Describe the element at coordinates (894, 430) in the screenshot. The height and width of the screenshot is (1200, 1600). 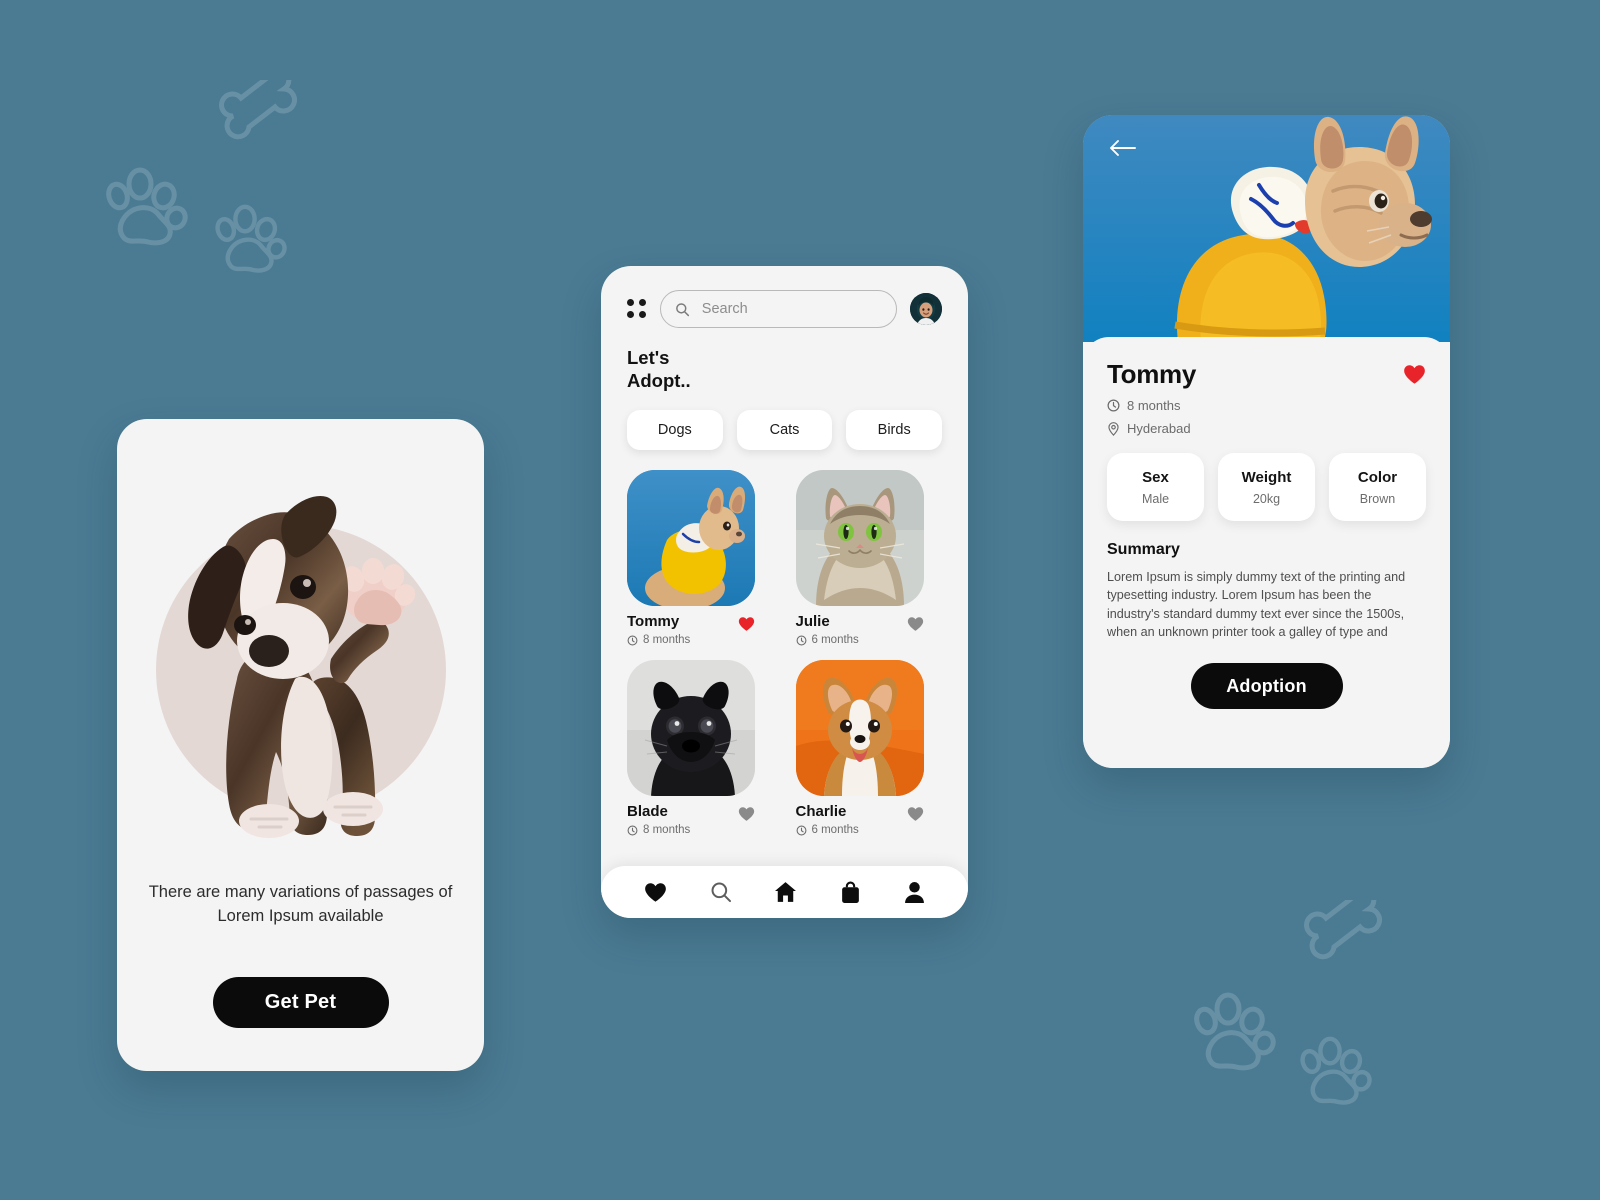
I see `category-chip-birds: Birds` at that location.